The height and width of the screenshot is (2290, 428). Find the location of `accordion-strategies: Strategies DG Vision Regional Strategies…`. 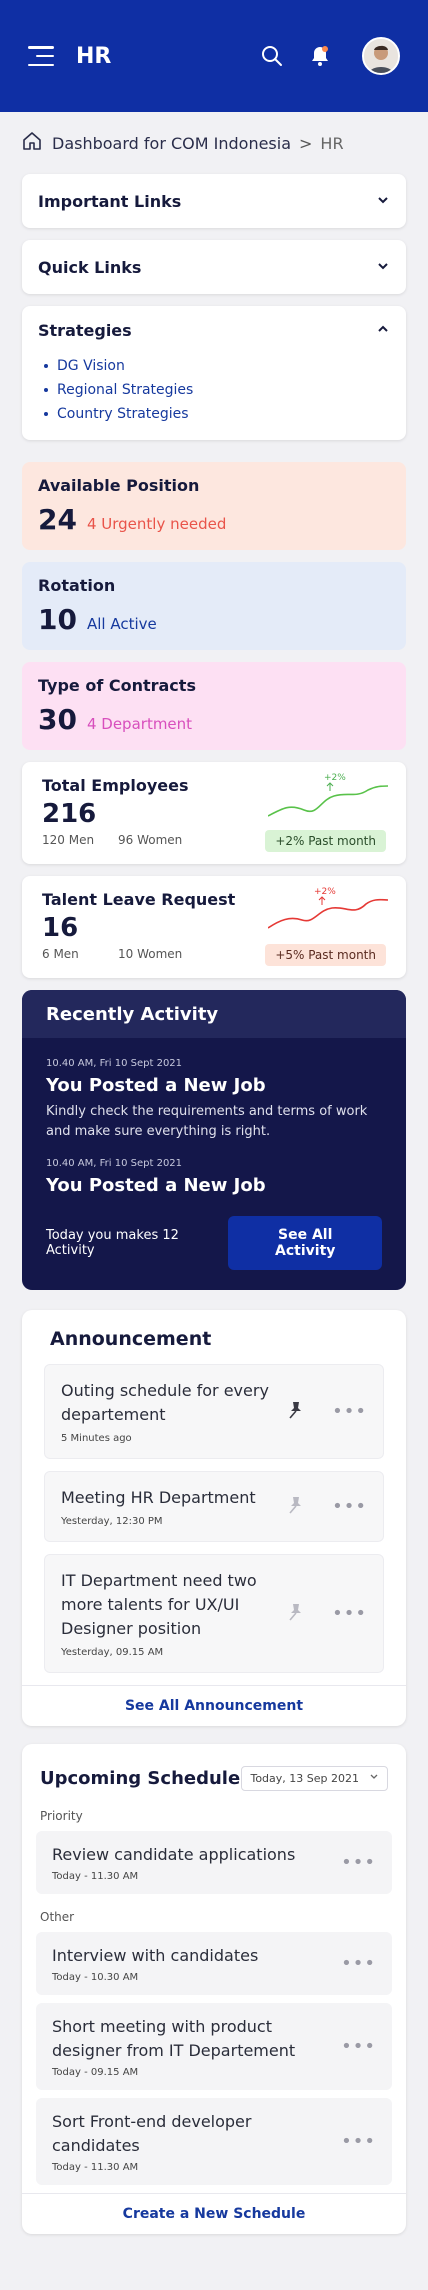

accordion-strategies: Strategies DG Vision Regional Strategies… is located at coordinates (214, 373).